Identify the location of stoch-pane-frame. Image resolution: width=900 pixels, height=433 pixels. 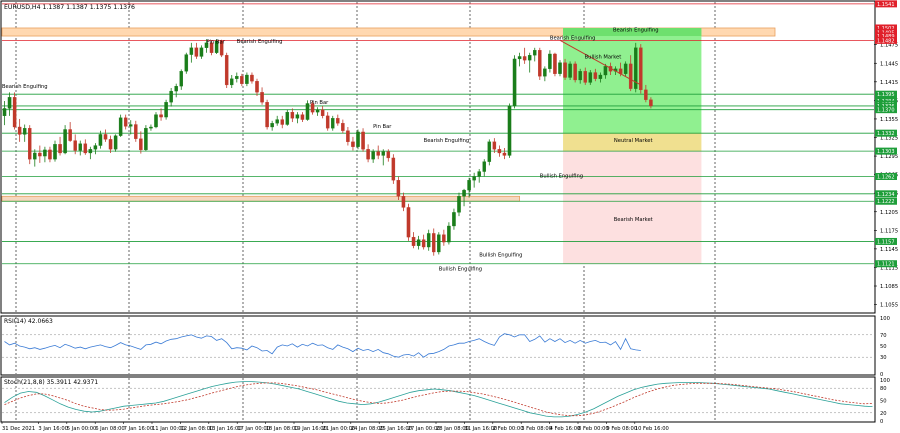
(438, 399).